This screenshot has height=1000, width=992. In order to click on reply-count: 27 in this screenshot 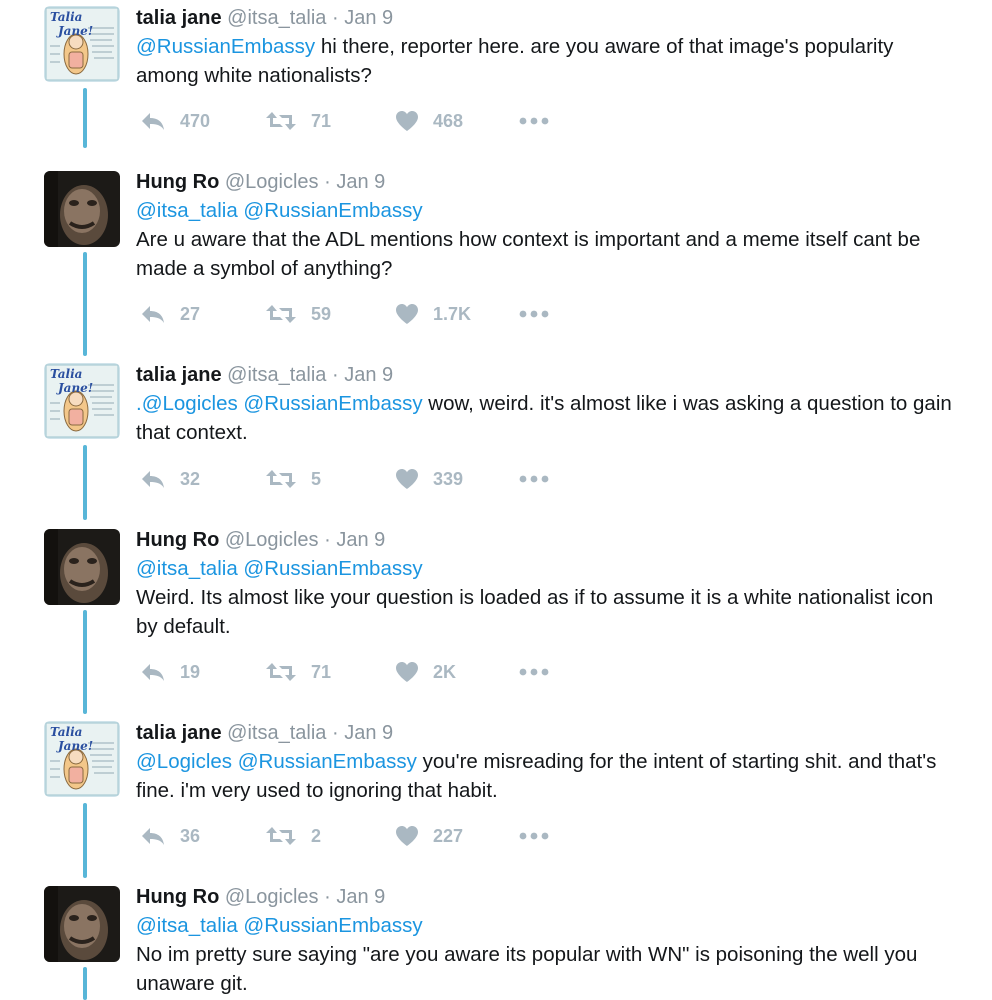, I will do `click(190, 313)`.